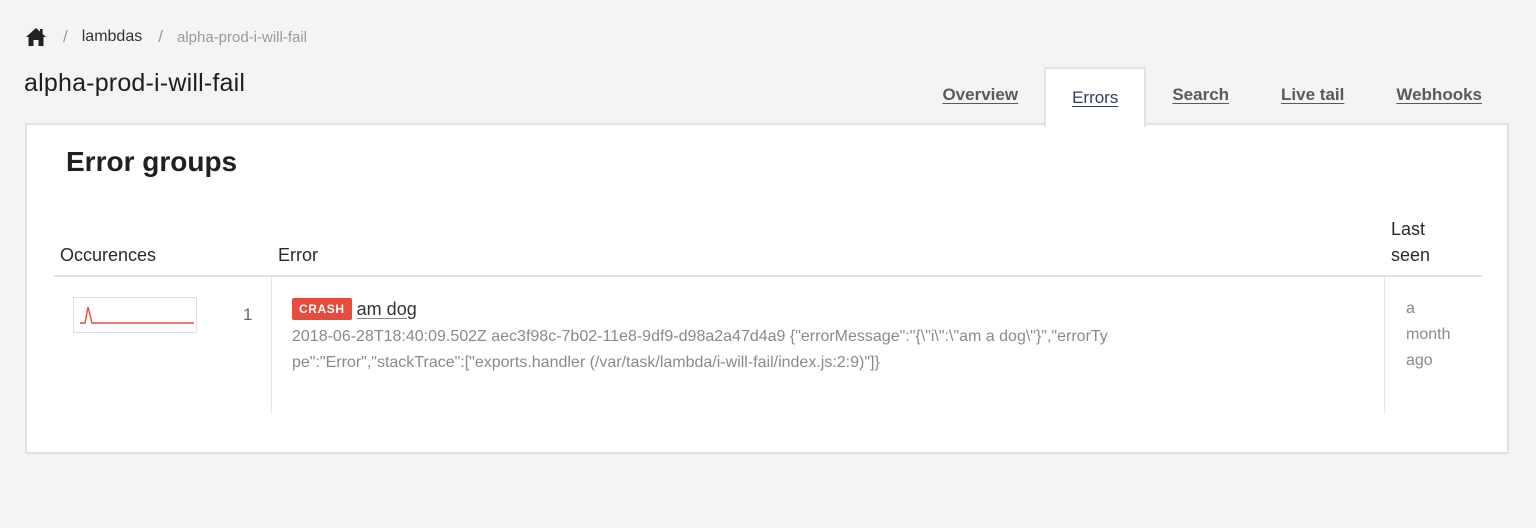 This screenshot has height=528, width=1536. I want to click on last-seen-line: month, so click(1428, 334).